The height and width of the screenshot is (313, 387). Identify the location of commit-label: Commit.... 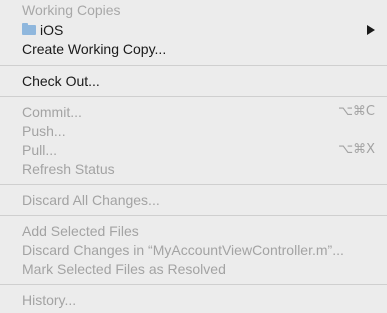
(52, 112).